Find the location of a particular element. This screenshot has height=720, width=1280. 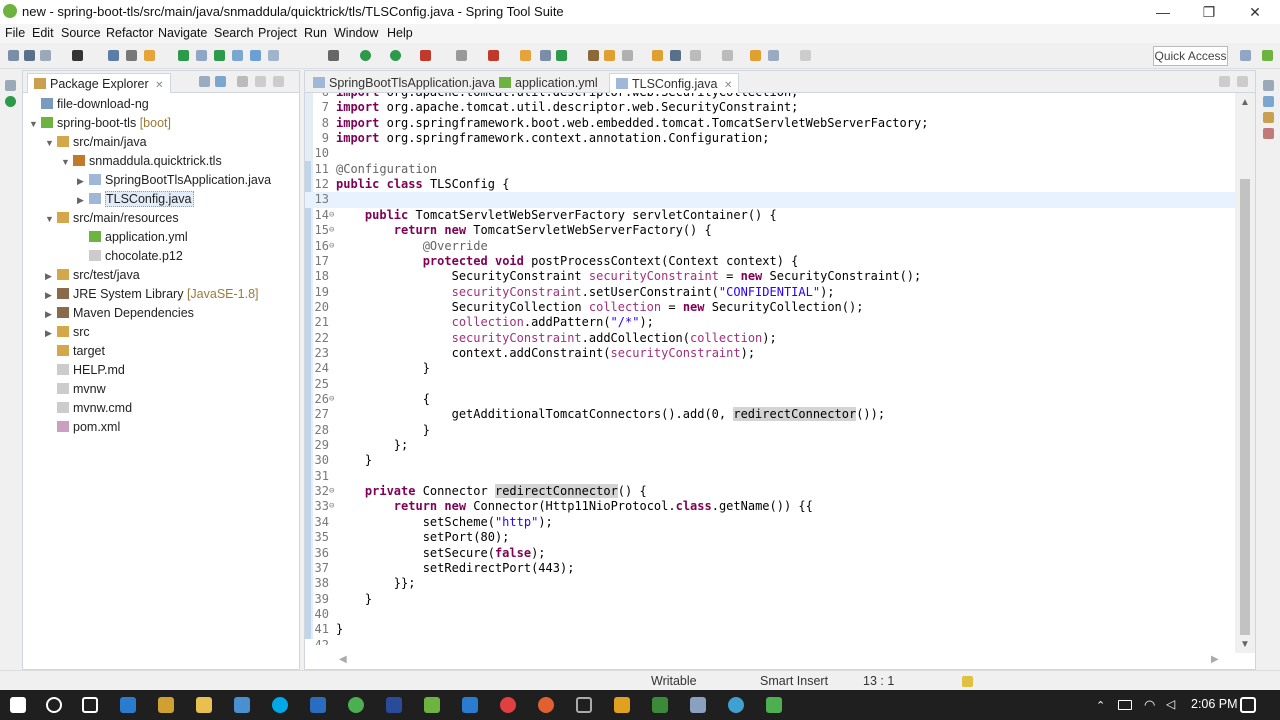

menu-source: Source is located at coordinates (81, 33).